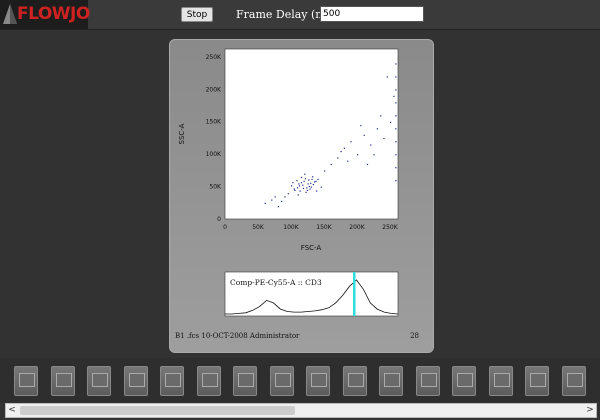 The width and height of the screenshot is (600, 420). I want to click on stop-button: Stop, so click(197, 14).